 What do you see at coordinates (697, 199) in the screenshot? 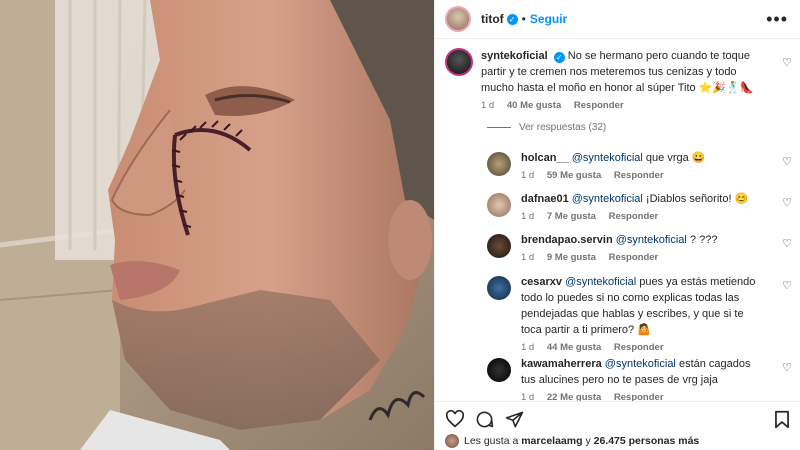
I see `comment-text: ¡Diablos señorito! 😊` at bounding box center [697, 199].